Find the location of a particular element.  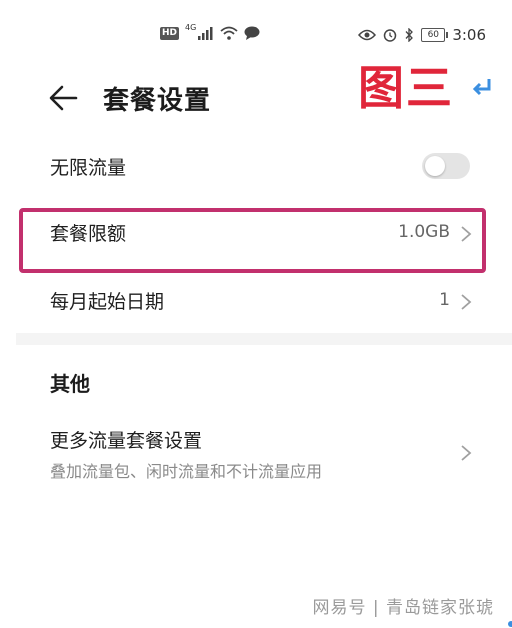

section-title-other: 其他 is located at coordinates (70, 384).